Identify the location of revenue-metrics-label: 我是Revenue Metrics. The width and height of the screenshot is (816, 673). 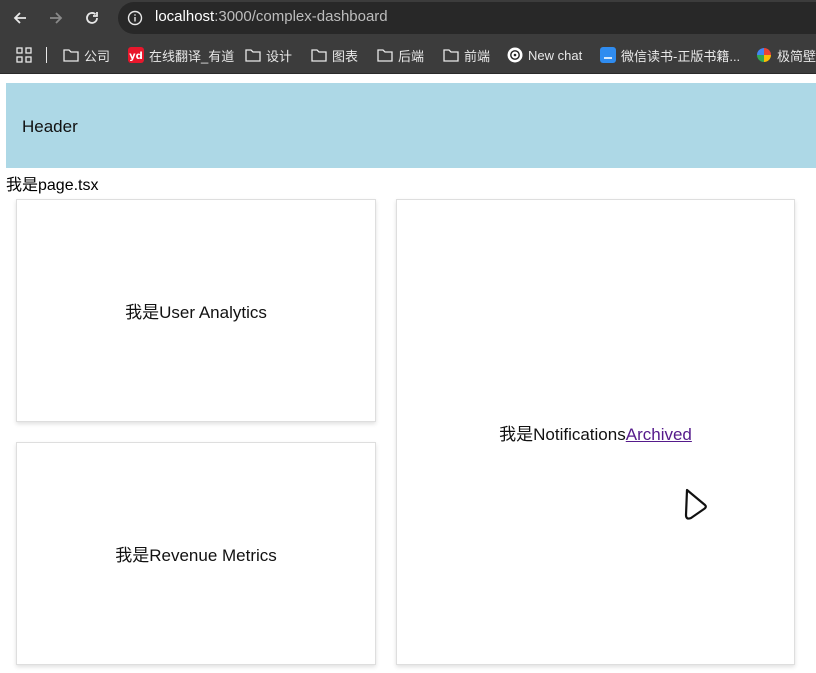
(196, 555).